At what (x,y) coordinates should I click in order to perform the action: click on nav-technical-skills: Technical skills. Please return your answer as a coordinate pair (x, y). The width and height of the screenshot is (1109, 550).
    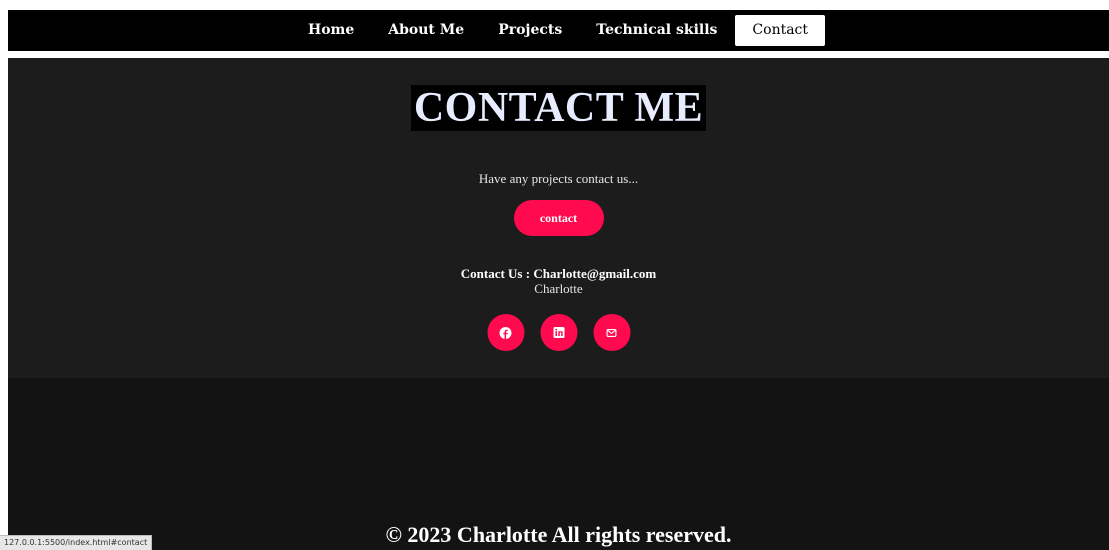
    Looking at the image, I should click on (656, 30).